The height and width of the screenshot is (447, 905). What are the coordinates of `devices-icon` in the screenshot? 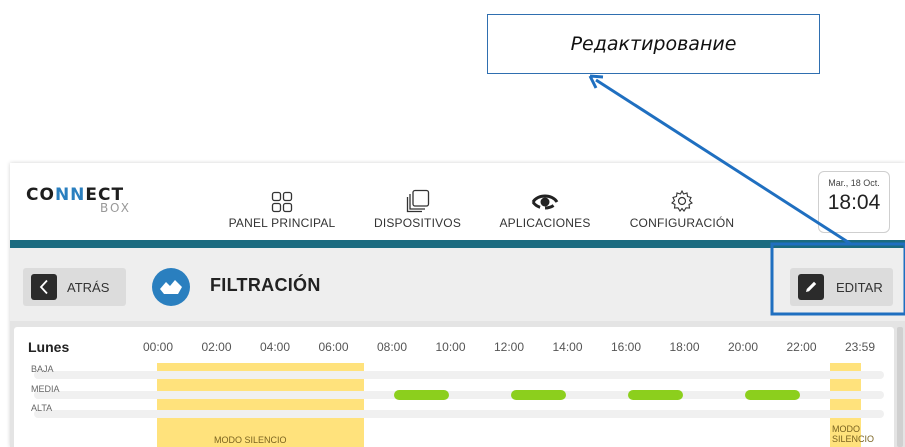 It's located at (417, 201).